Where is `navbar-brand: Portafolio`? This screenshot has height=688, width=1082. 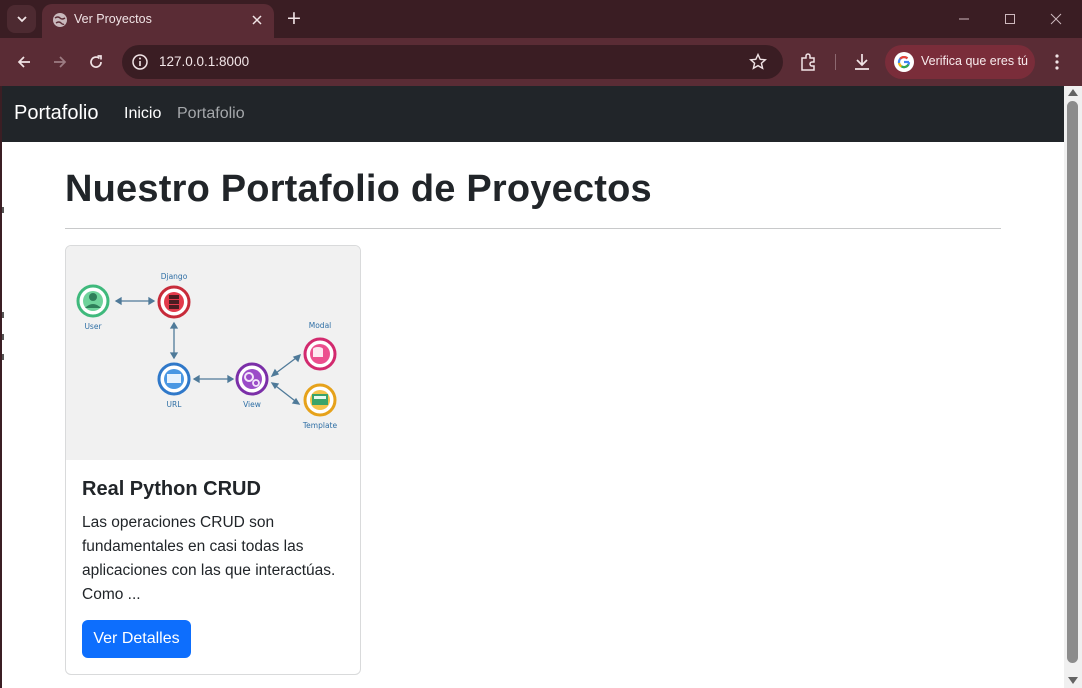 navbar-brand: Portafolio is located at coordinates (56, 113).